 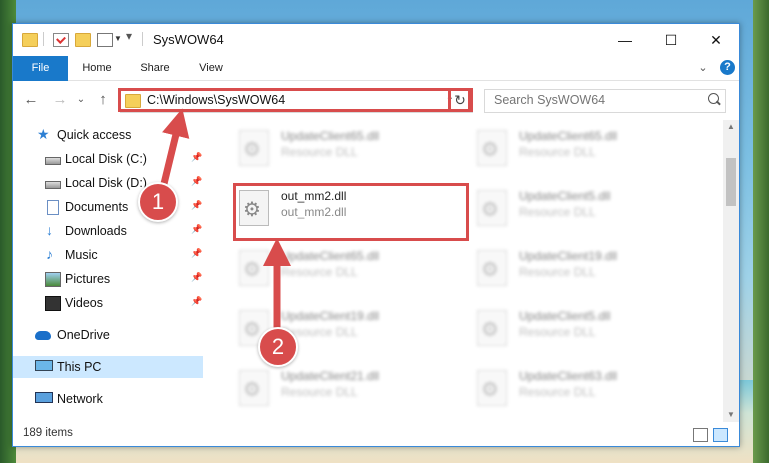 I want to click on sidebar-item-local-disk-c: Local Disk (C:) 📌, so click(x=108, y=159).